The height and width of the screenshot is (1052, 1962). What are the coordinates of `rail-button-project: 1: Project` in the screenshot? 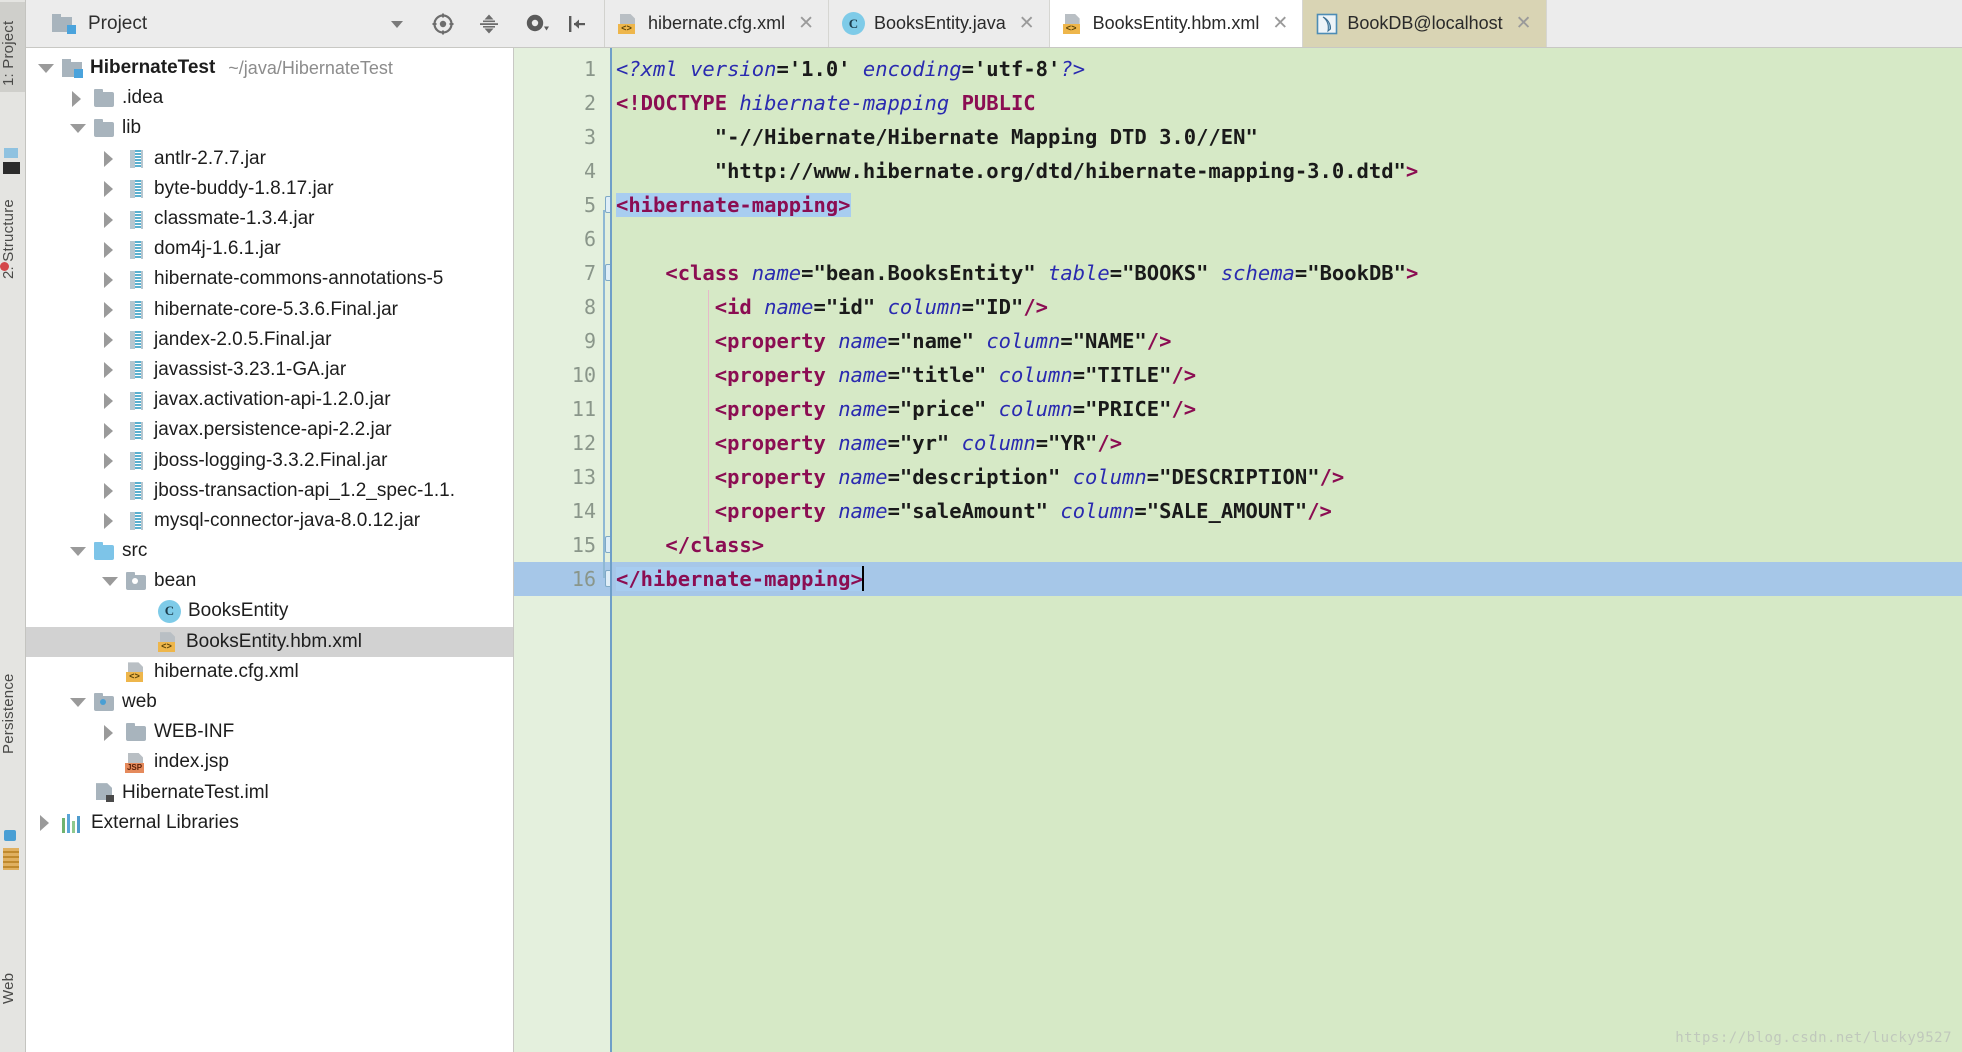 It's located at (12, 47).